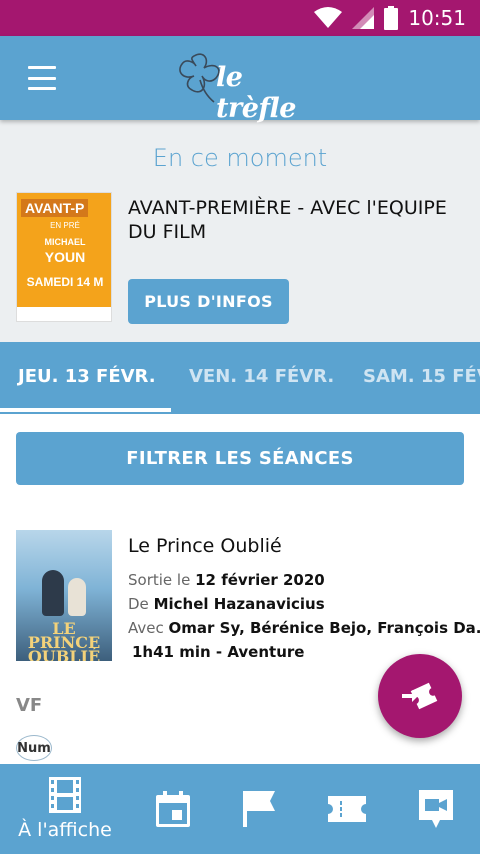  I want to click on logo: le trèfle, so click(244, 87).